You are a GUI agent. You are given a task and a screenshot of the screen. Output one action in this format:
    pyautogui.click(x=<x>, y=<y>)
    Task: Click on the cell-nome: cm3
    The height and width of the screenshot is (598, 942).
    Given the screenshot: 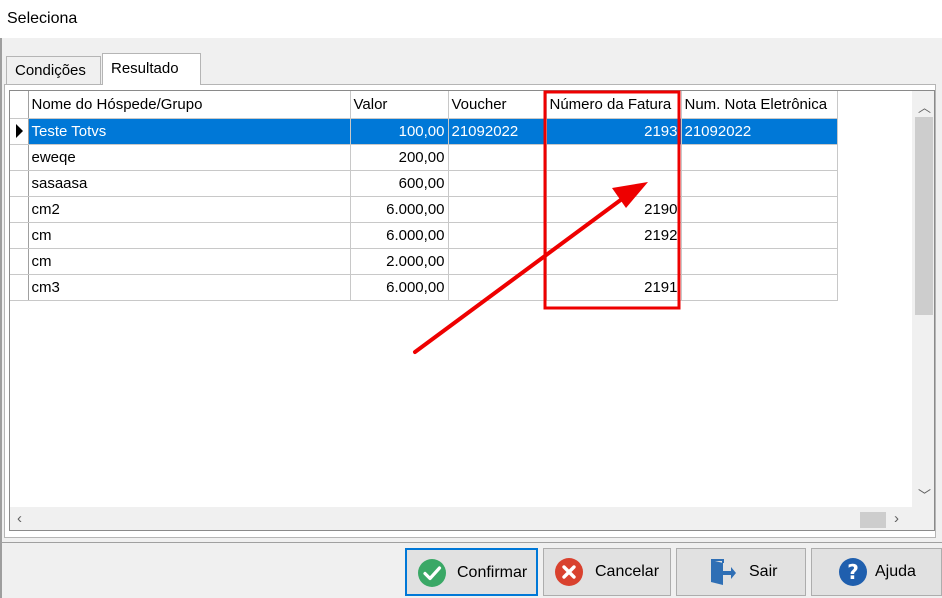 What is the action you would take?
    pyautogui.click(x=189, y=287)
    